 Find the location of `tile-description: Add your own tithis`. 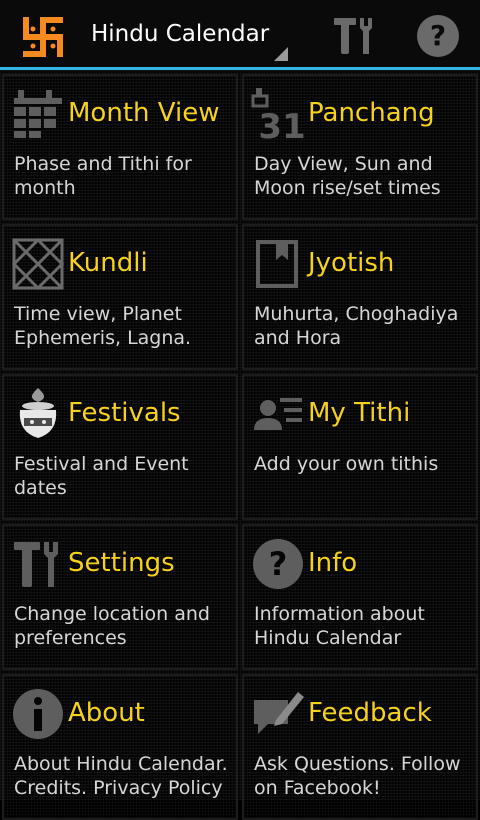

tile-description: Add your own tithis is located at coordinates (346, 464).